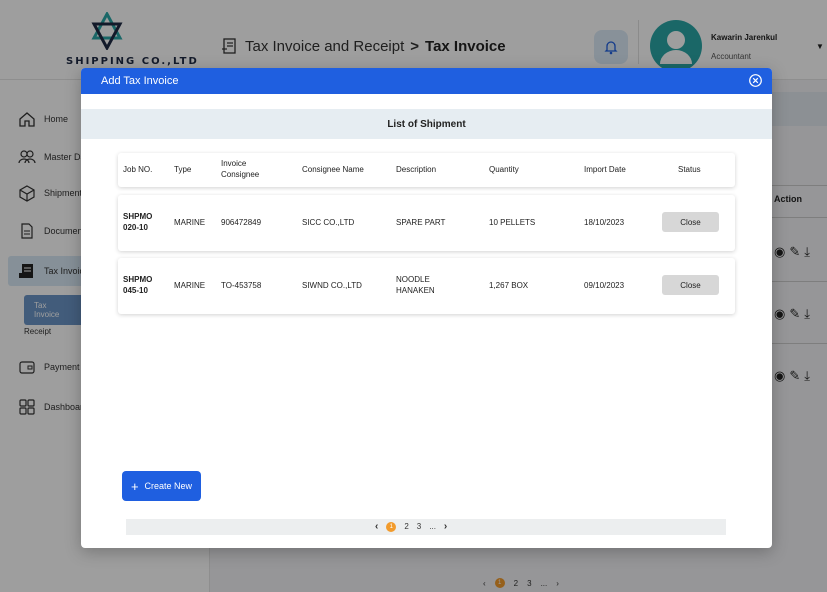  I want to click on cell-job-no: SHPMO 020-10, so click(138, 222).